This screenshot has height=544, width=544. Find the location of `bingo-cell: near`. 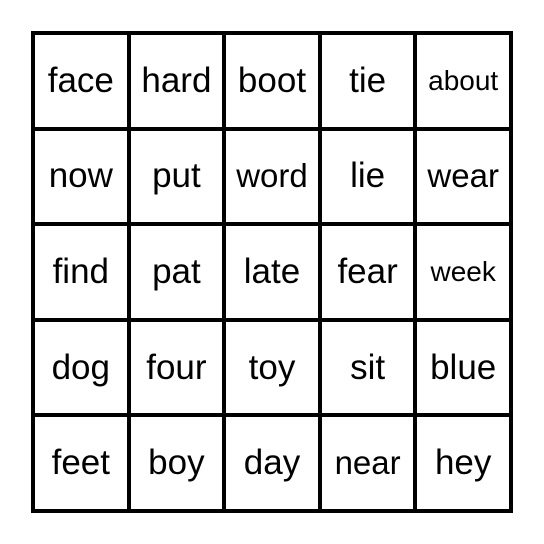

bingo-cell: near is located at coordinates (367, 463).